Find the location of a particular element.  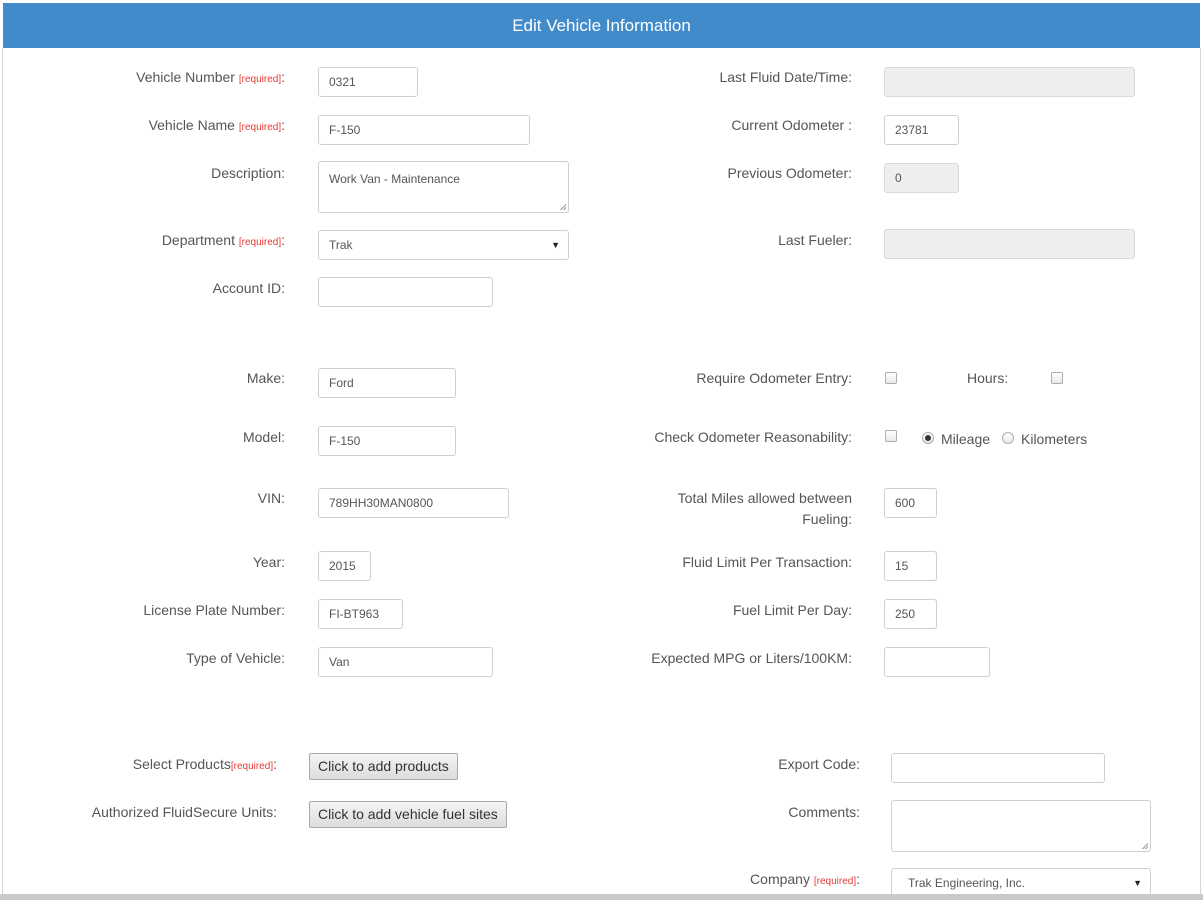

select-products-label: Select Products[required]: is located at coordinates (204, 764).